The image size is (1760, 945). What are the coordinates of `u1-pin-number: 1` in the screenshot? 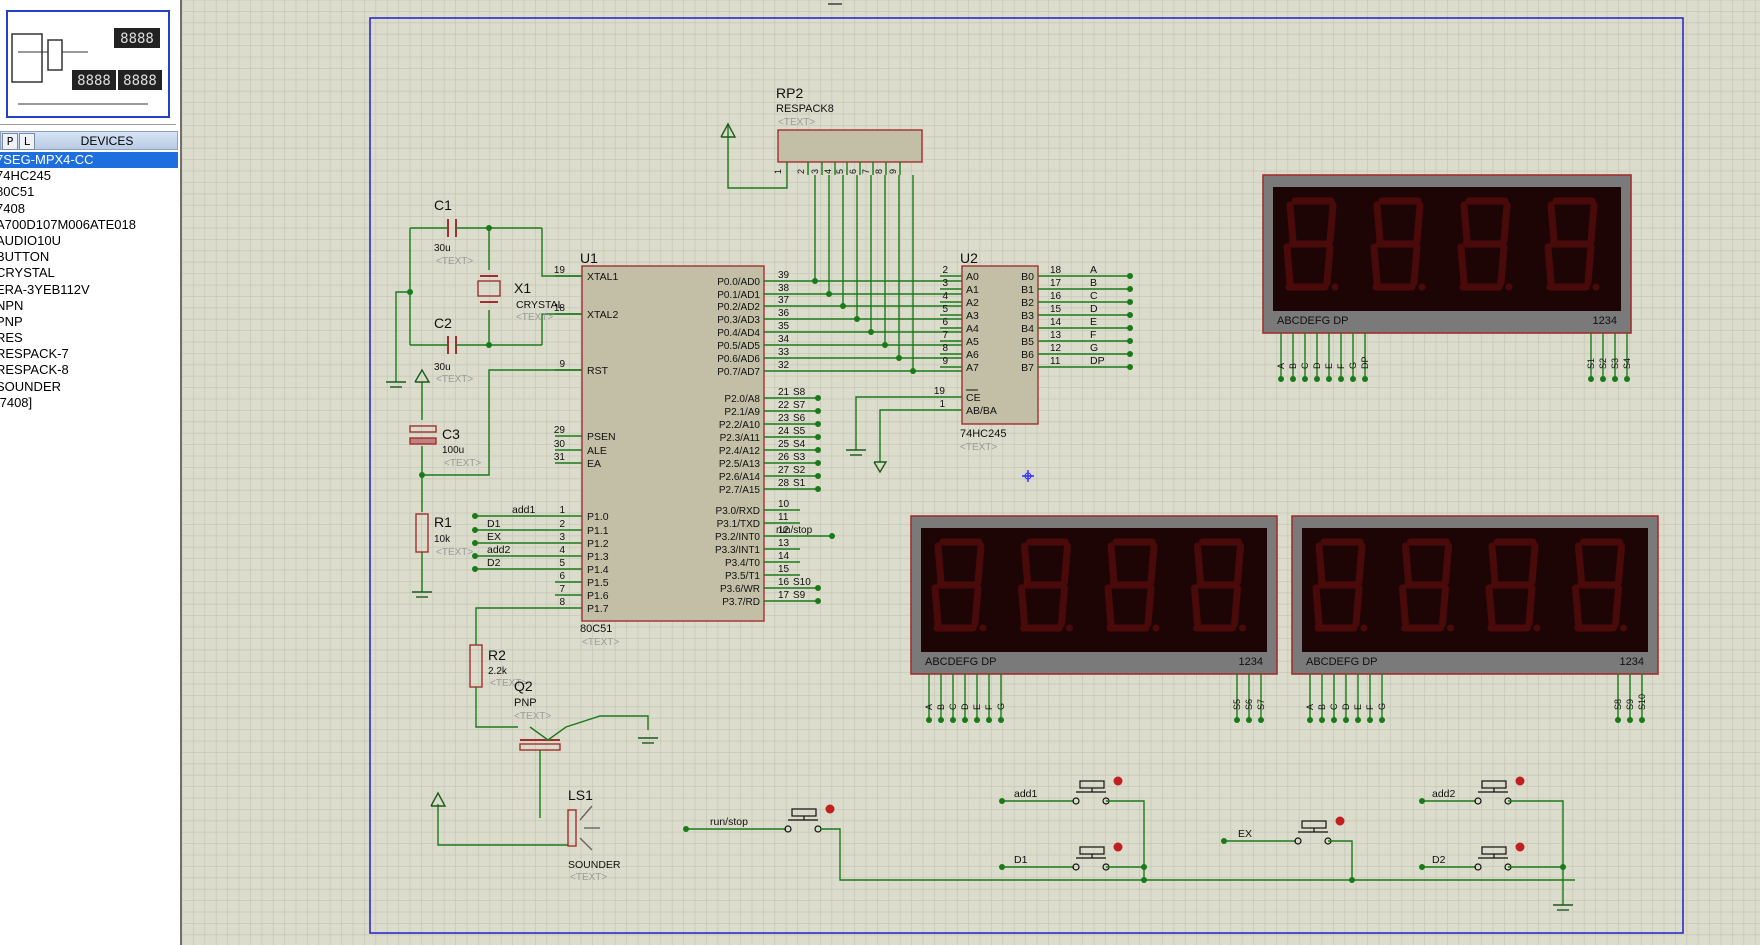 It's located at (562, 510).